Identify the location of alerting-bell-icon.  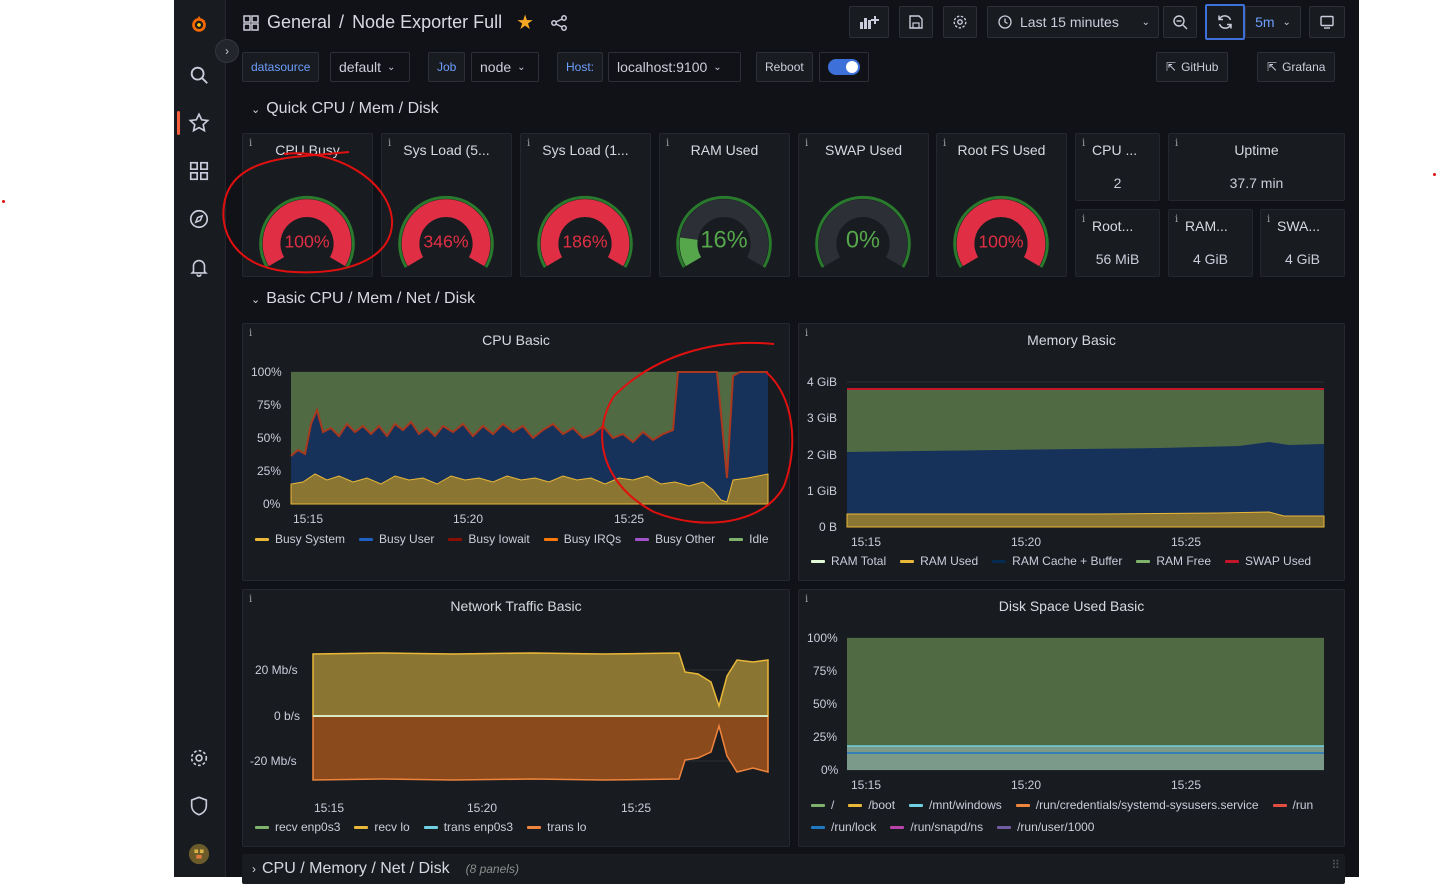
(199, 267).